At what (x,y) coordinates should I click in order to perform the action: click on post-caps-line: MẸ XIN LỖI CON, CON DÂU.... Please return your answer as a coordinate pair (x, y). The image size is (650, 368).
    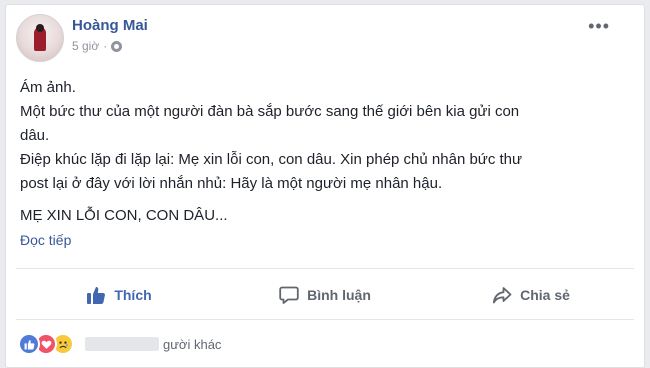
    Looking at the image, I should click on (124, 215).